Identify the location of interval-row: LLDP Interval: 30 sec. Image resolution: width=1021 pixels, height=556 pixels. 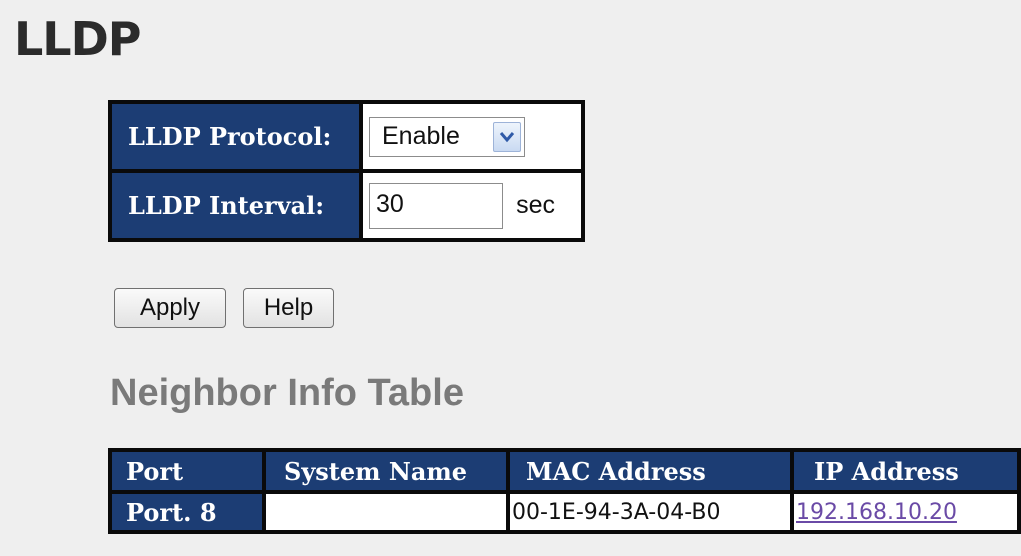
(346, 205).